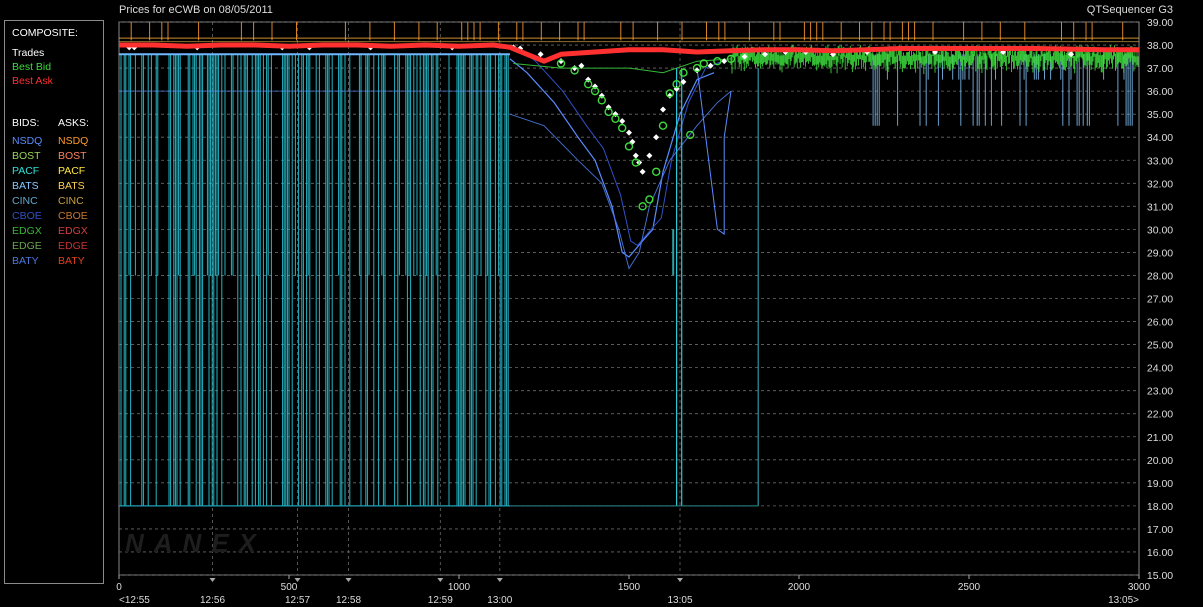 Image resolution: width=1203 pixels, height=607 pixels. I want to click on x-tick-label: 1000, so click(459, 587).